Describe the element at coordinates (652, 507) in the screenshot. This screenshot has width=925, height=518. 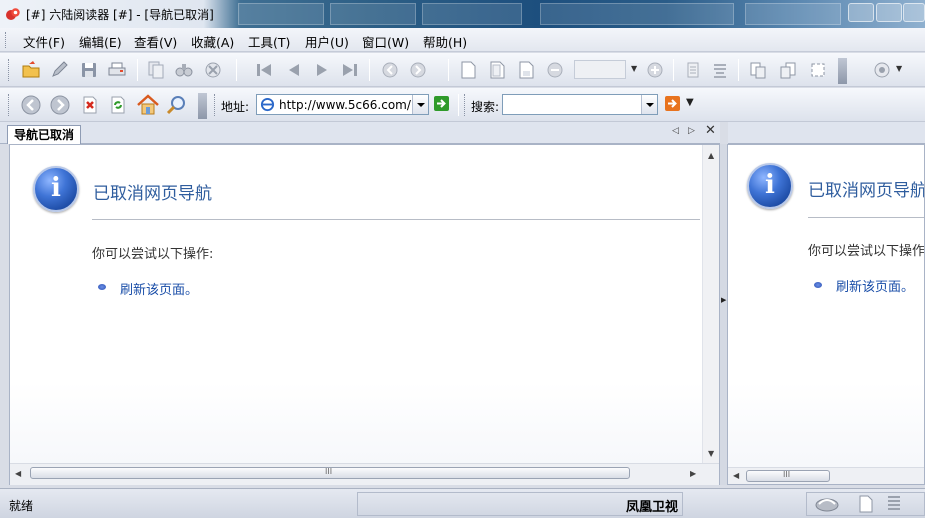
I see `status-brand-text: 凤凰卫视` at that location.